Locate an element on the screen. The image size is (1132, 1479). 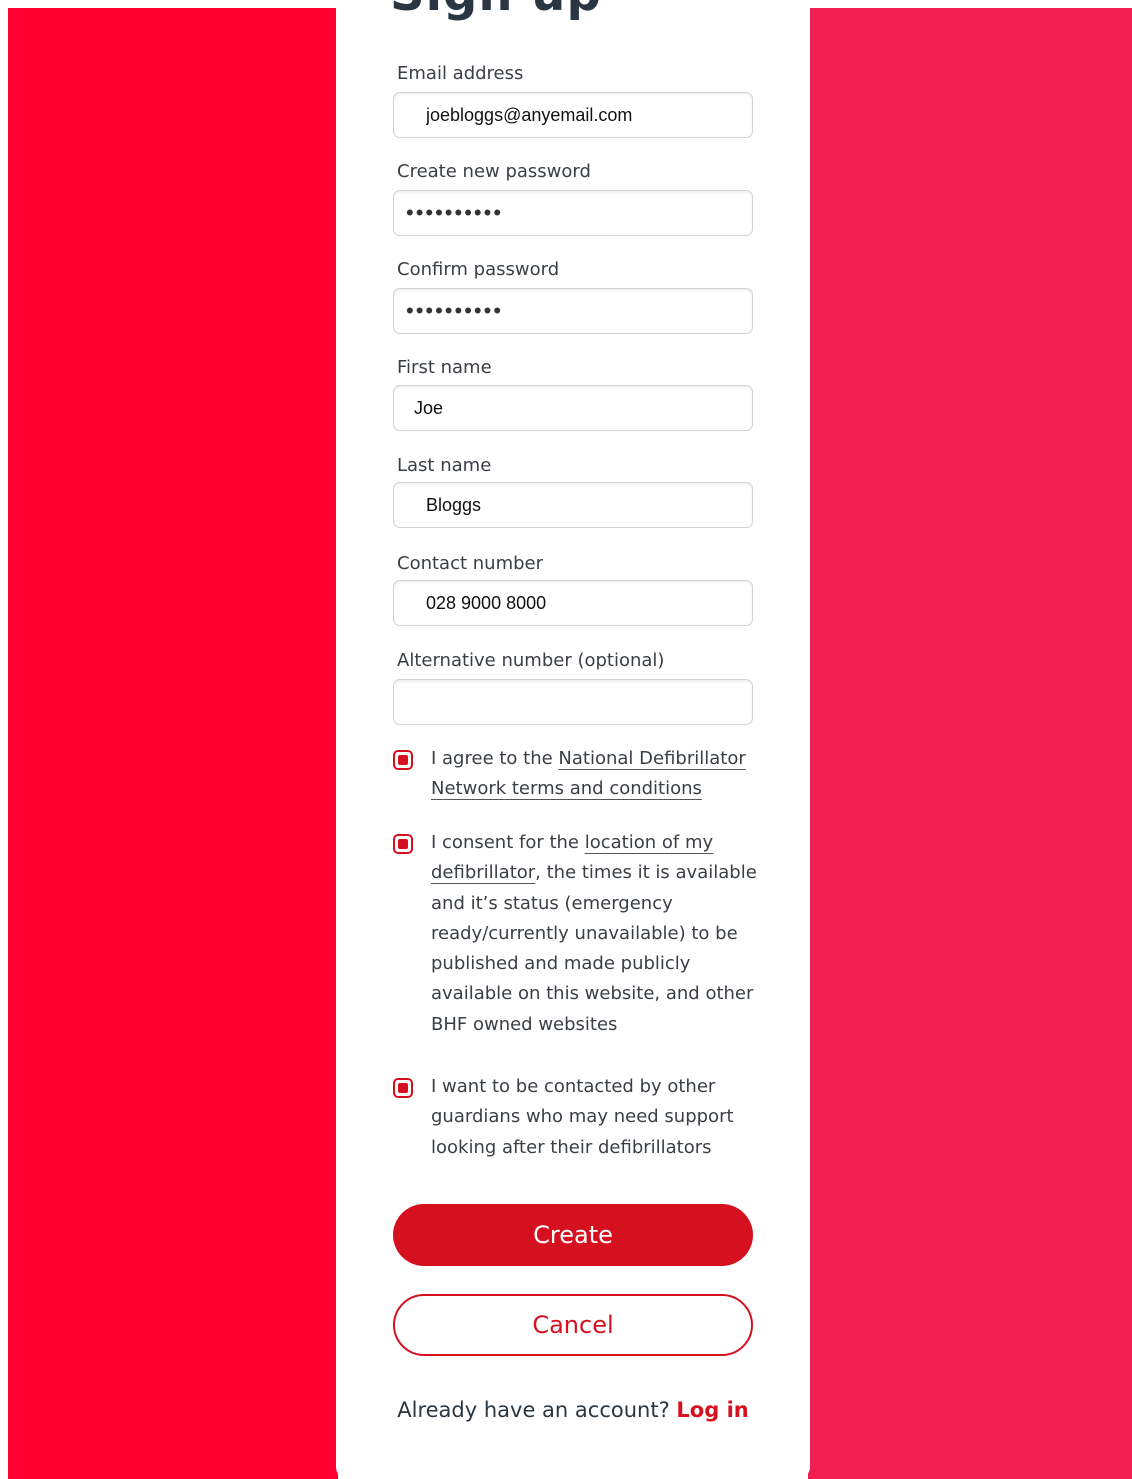
cancel-button: Cancel is located at coordinates (573, 1325).